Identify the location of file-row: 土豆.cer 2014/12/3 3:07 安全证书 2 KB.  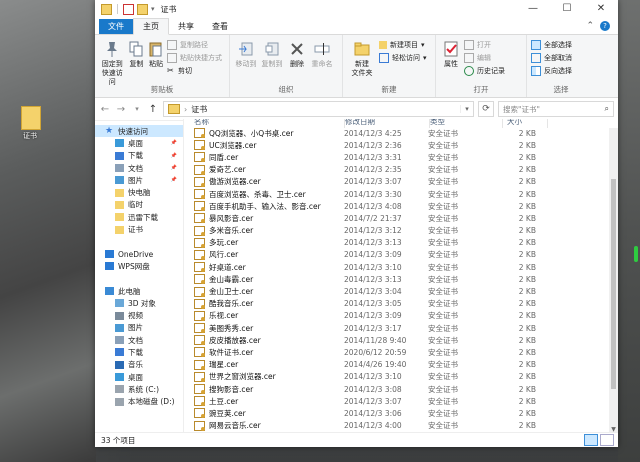
(396, 401).